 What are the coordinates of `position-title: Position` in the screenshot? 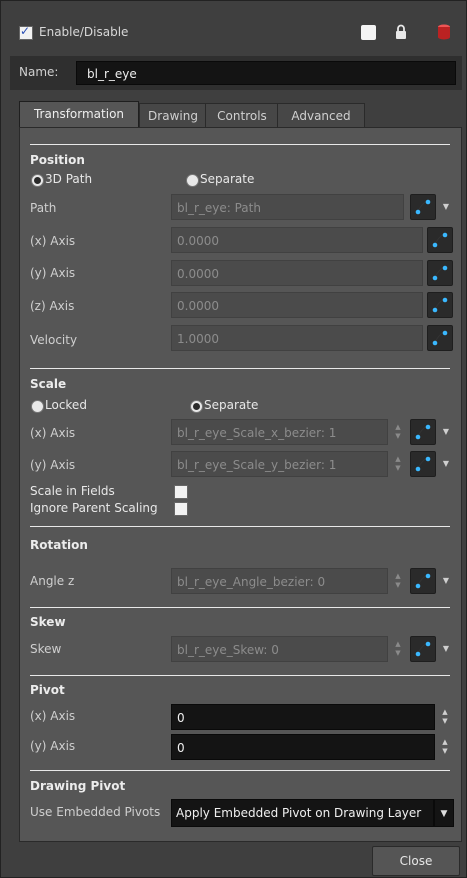 It's located at (57, 160).